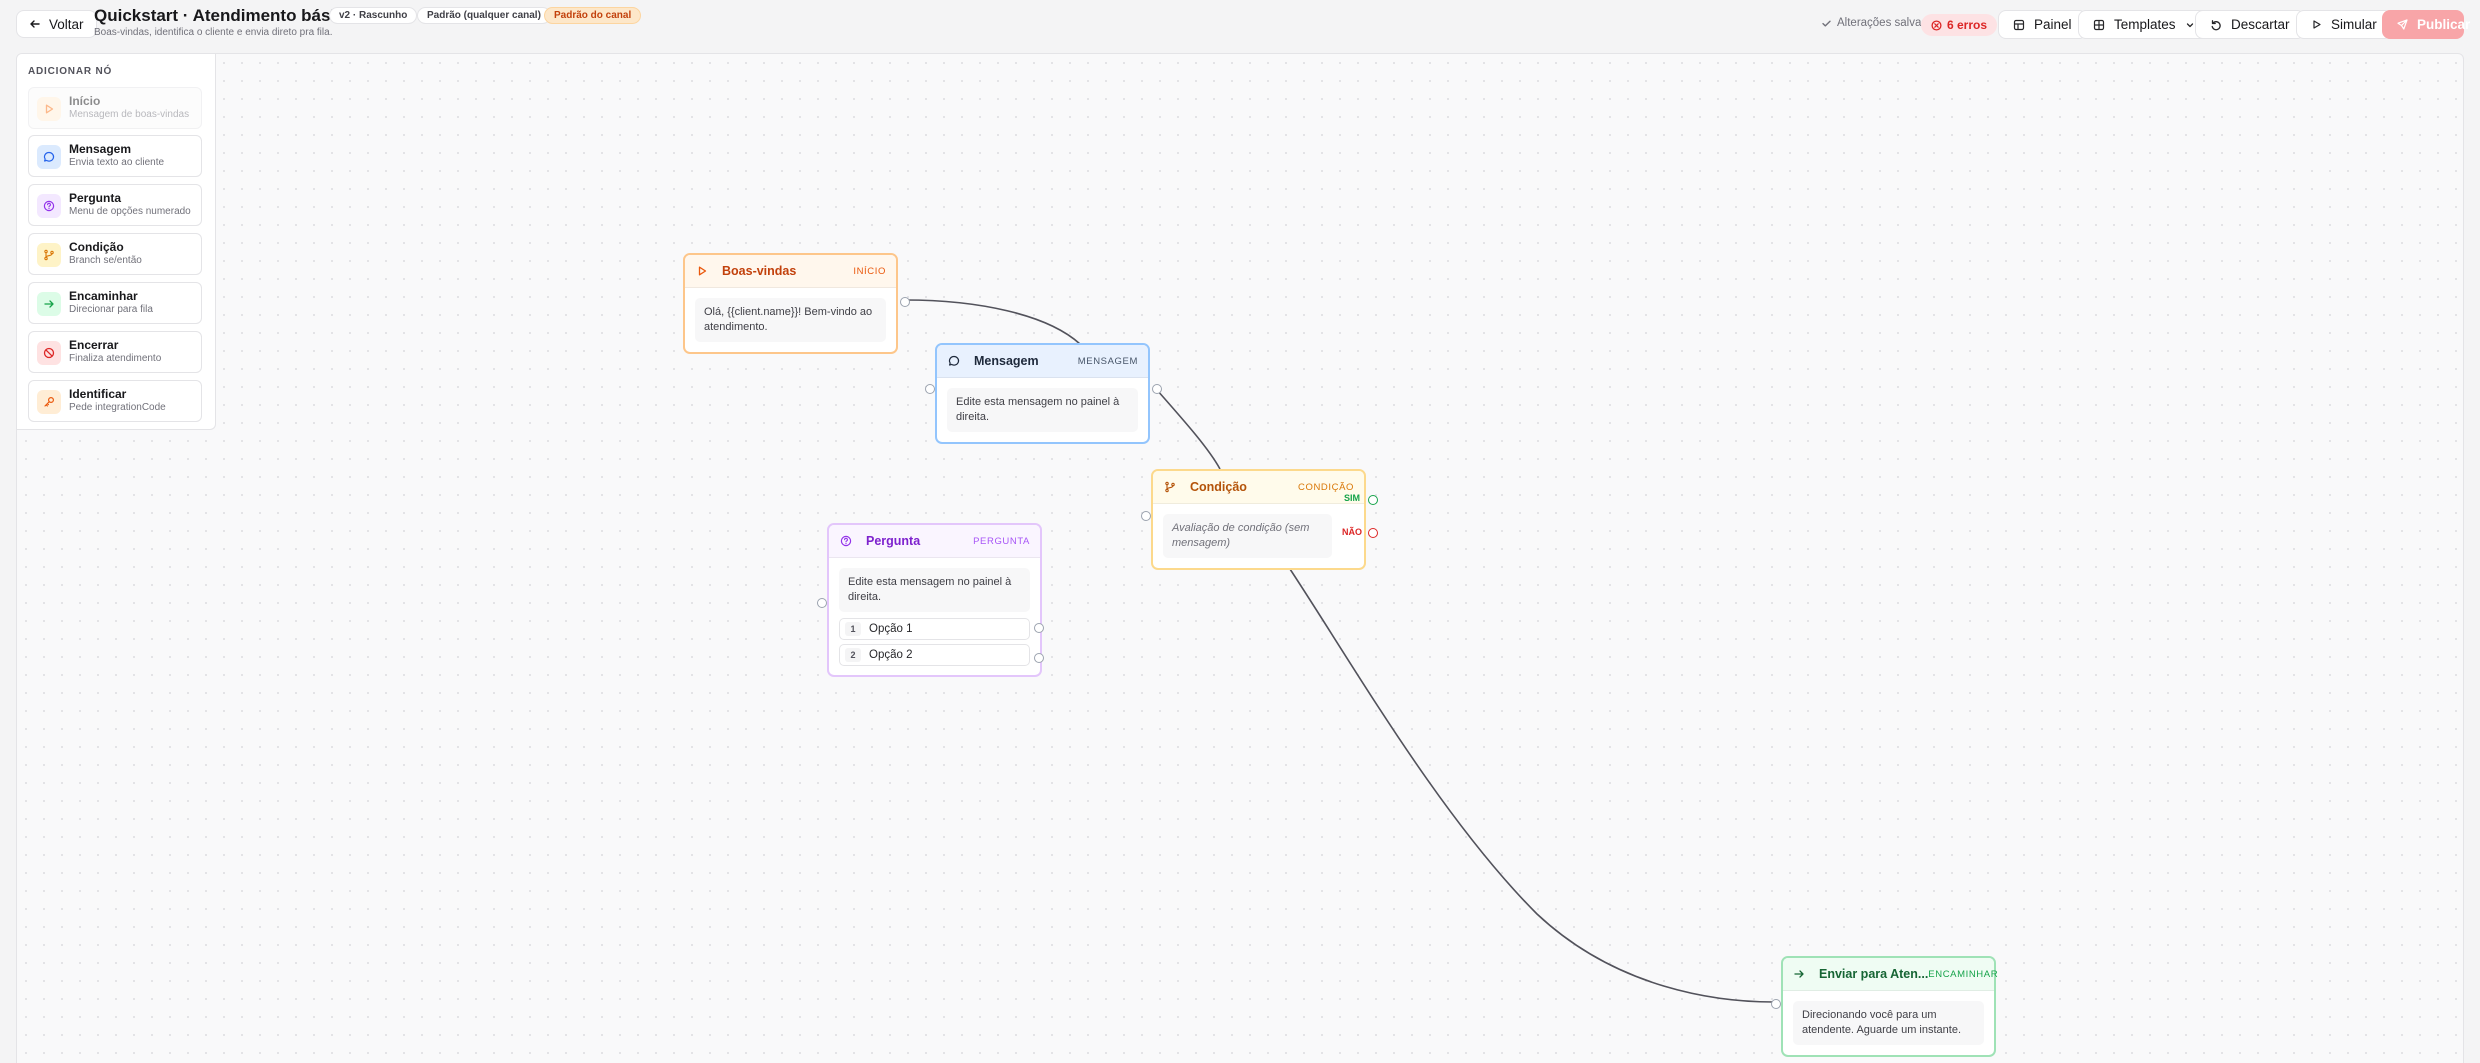  I want to click on palette-item-name: Identificar, so click(98, 394).